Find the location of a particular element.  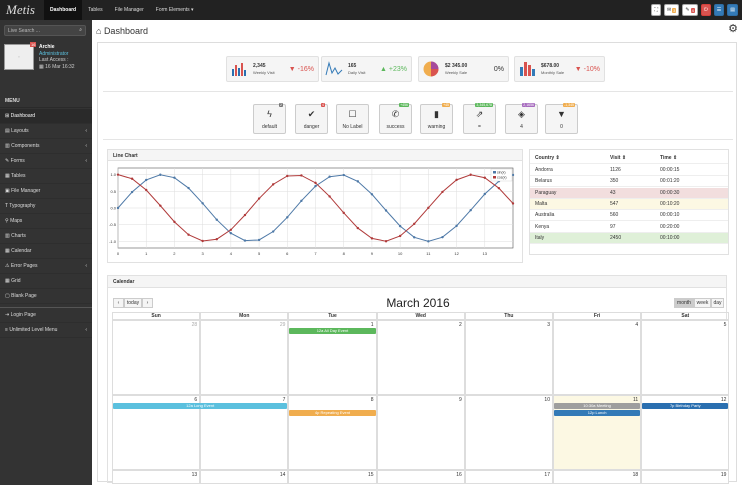

calendar-day: 5 is located at coordinates (685, 357).